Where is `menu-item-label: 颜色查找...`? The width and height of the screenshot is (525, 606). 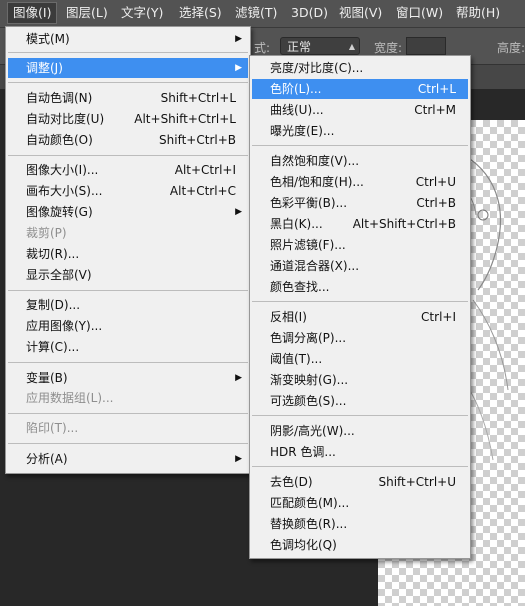 menu-item-label: 颜色查找... is located at coordinates (300, 287).